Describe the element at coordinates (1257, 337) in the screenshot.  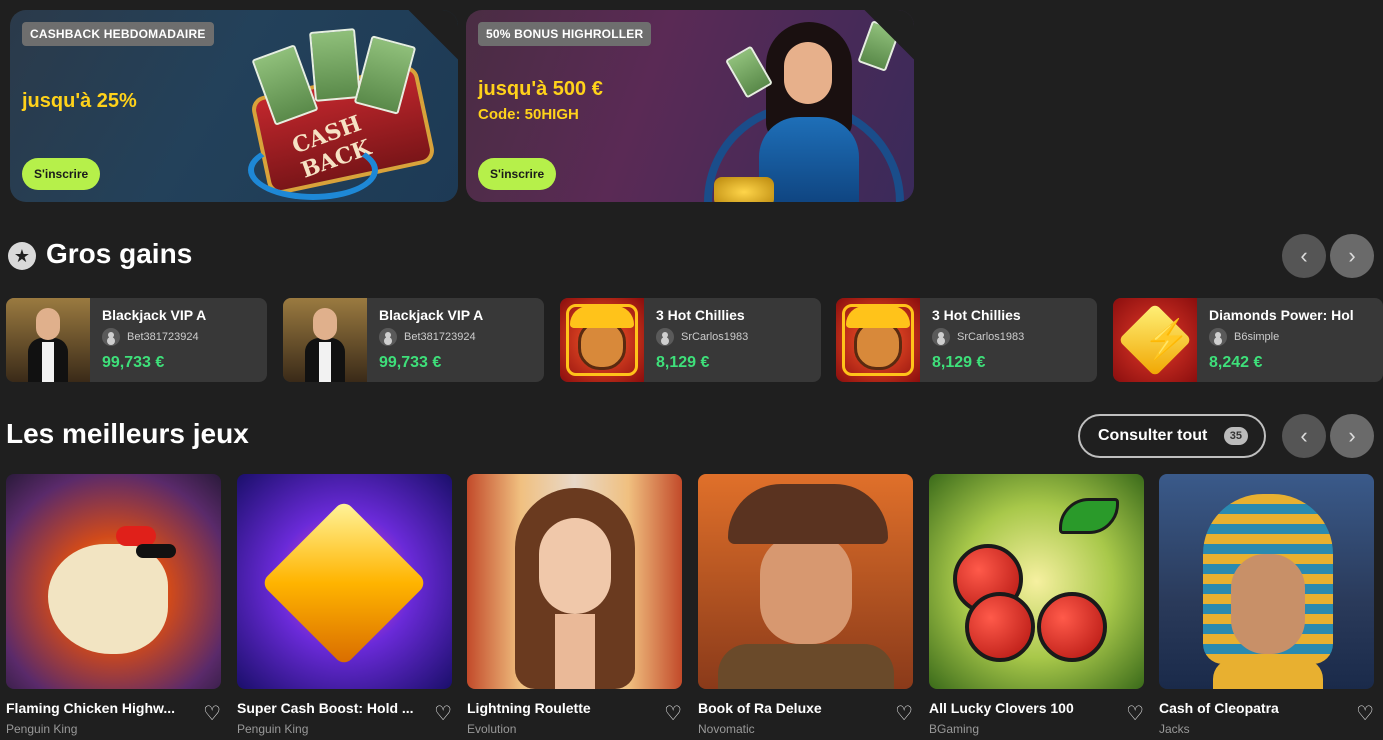
I see `win-username: B6simple` at that location.